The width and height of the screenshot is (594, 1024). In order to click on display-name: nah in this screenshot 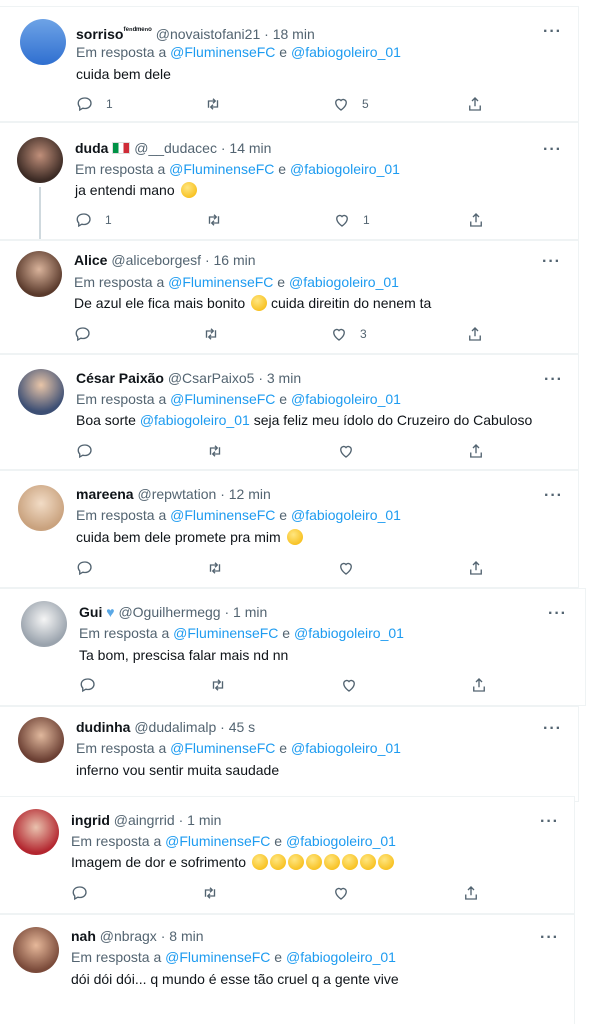, I will do `click(83, 936)`.